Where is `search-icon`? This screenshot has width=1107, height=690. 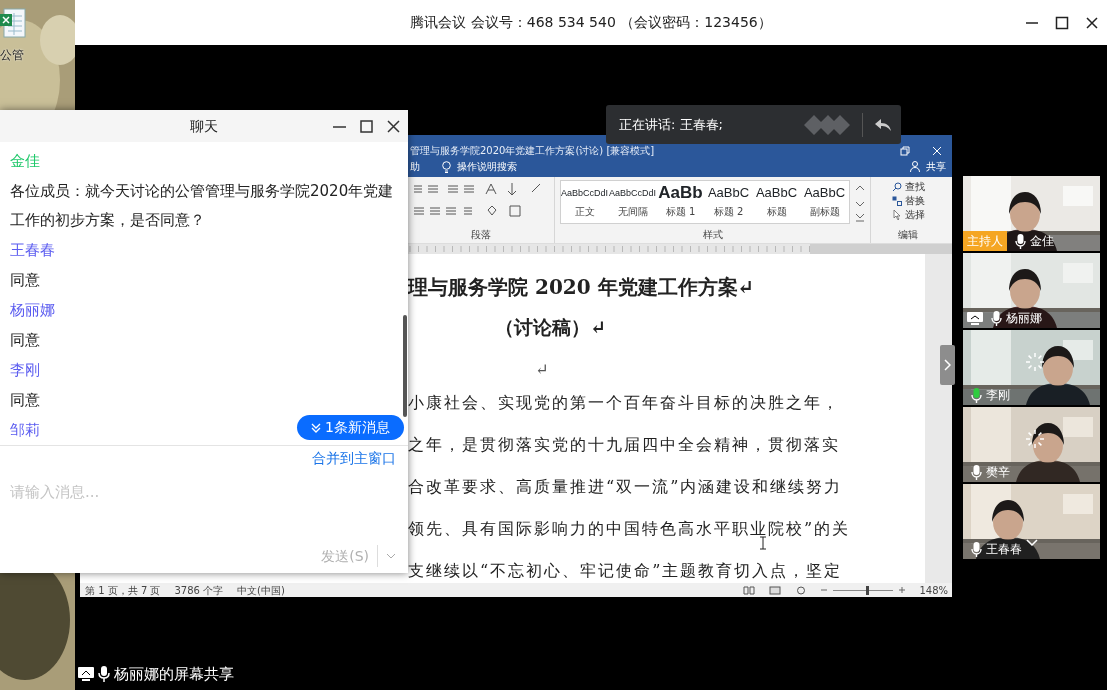
search-icon is located at coordinates (896, 186).